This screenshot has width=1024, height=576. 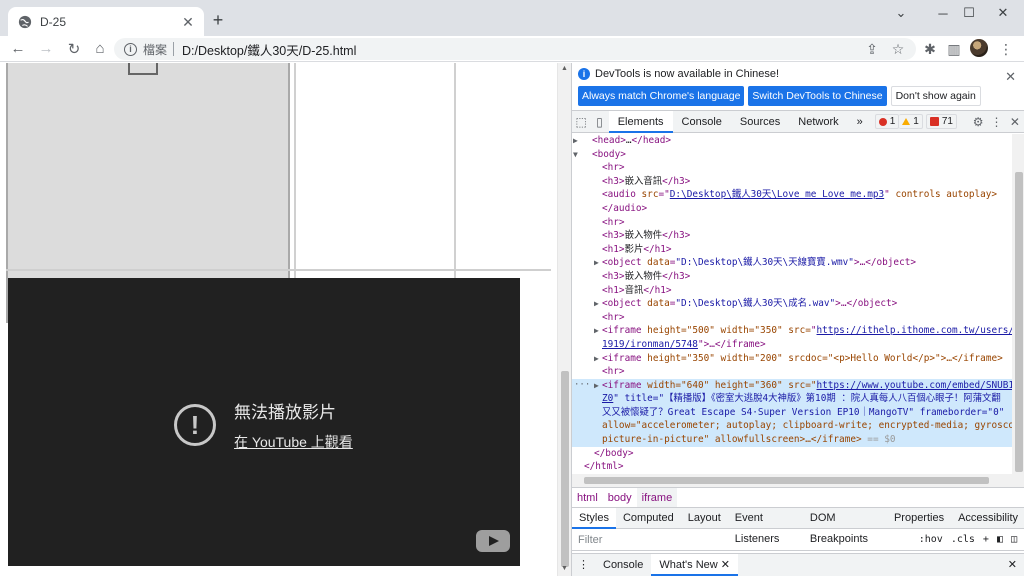 I want to click on paint-icon: ◧, so click(x=1000, y=539).